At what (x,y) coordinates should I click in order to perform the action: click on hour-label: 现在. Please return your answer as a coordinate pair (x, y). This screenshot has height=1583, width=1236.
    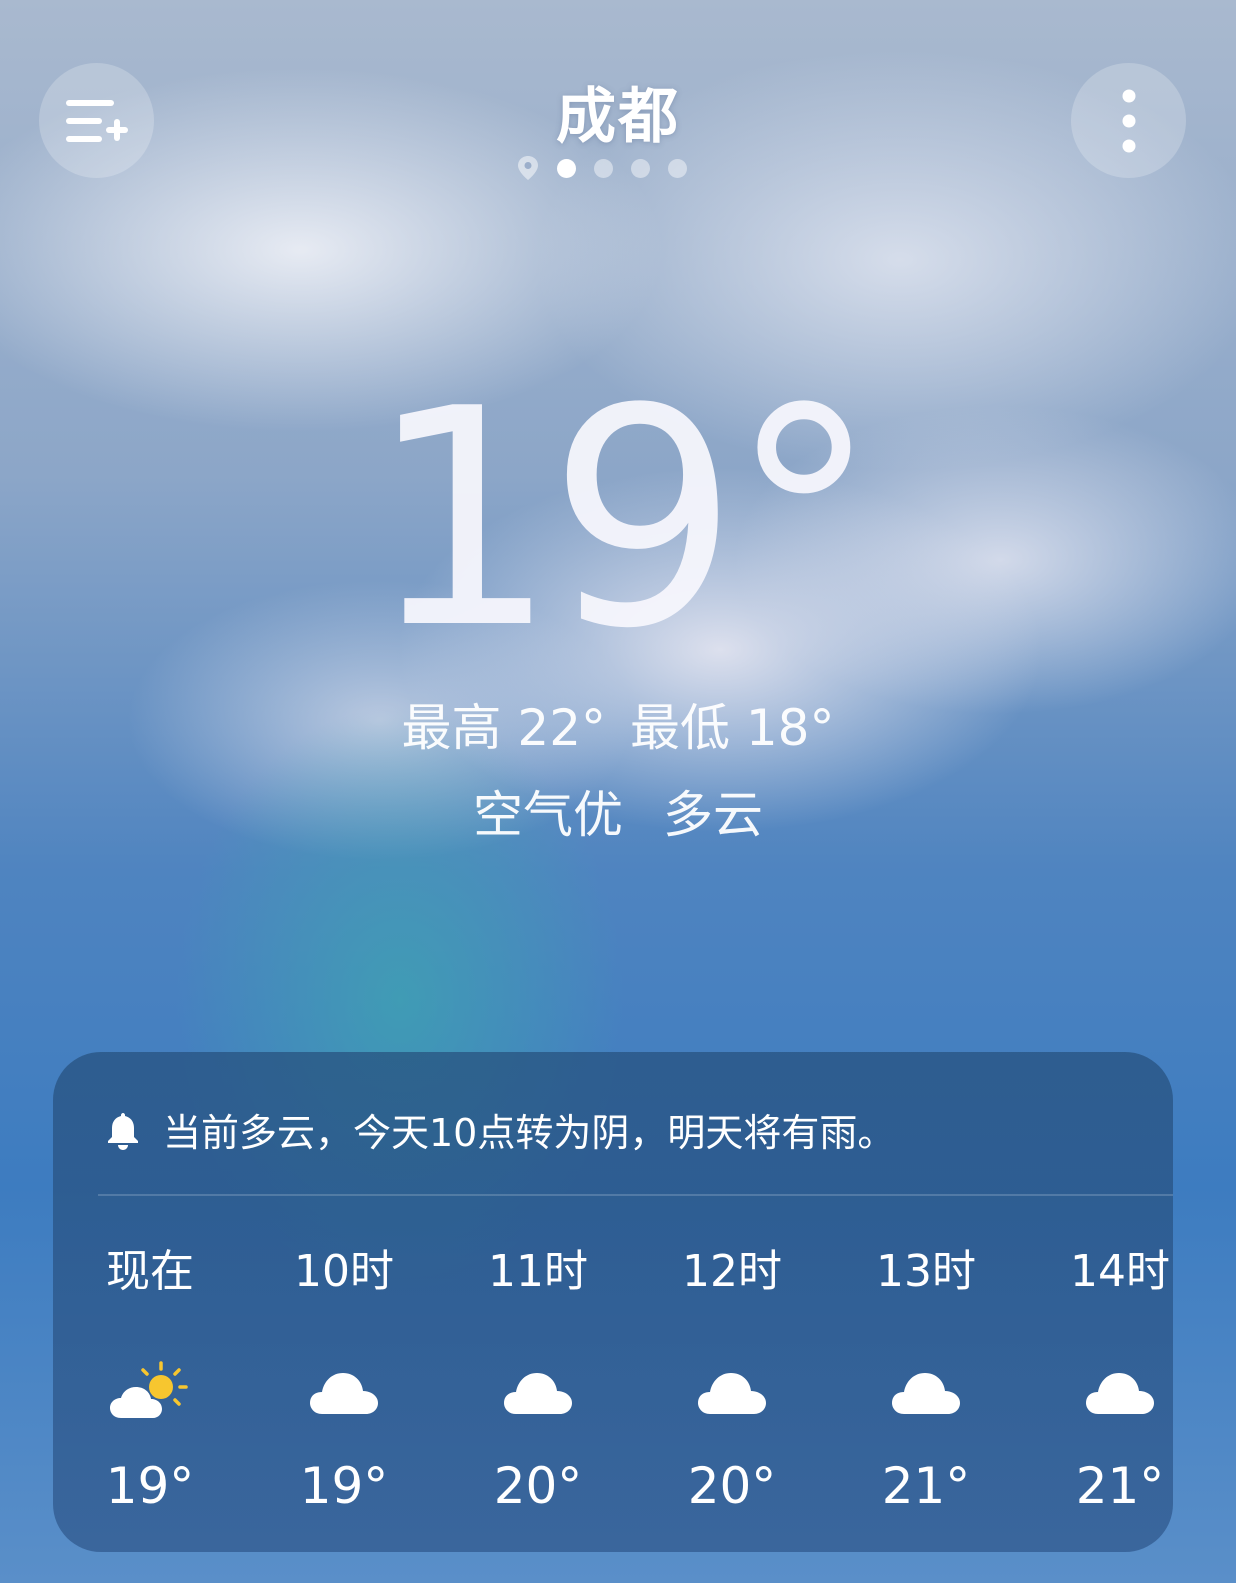
    Looking at the image, I should click on (150, 1271).